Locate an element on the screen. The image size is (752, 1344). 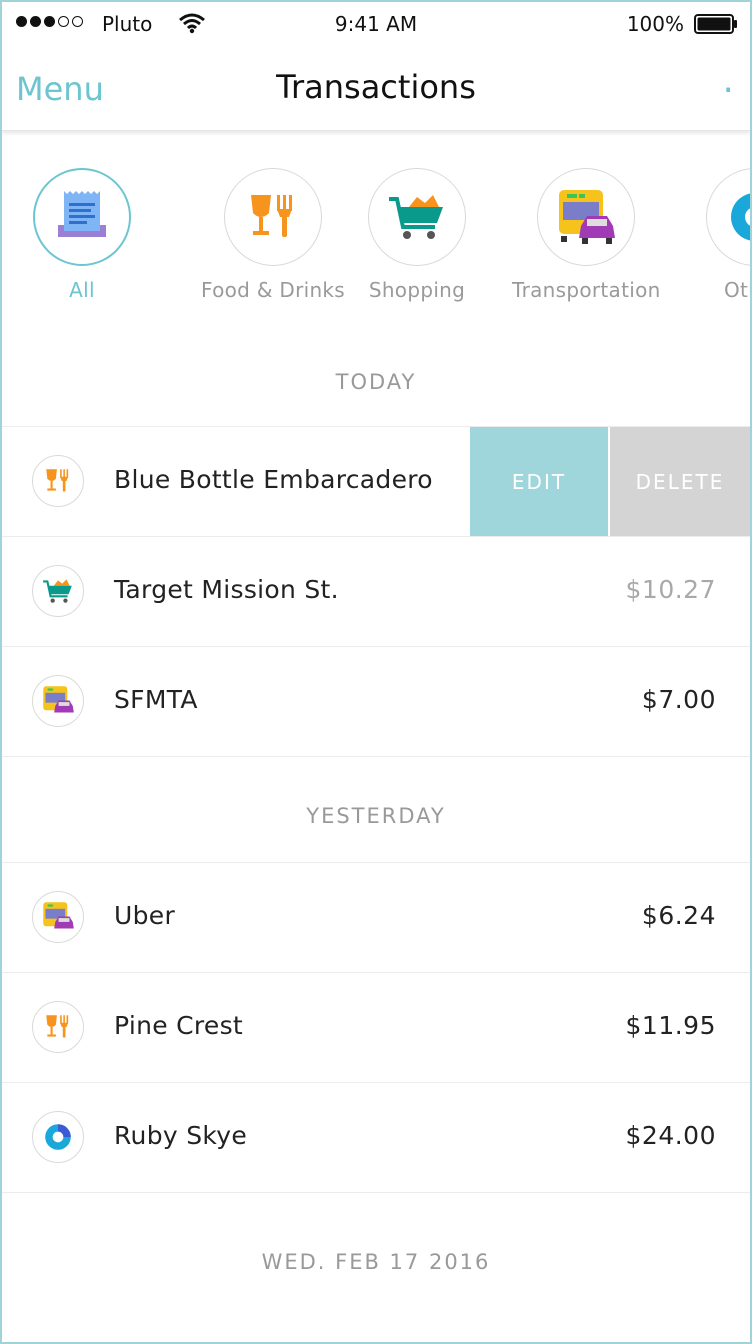
transaction-row: Pine Crest $11.95 is located at coordinates (376, 1027).